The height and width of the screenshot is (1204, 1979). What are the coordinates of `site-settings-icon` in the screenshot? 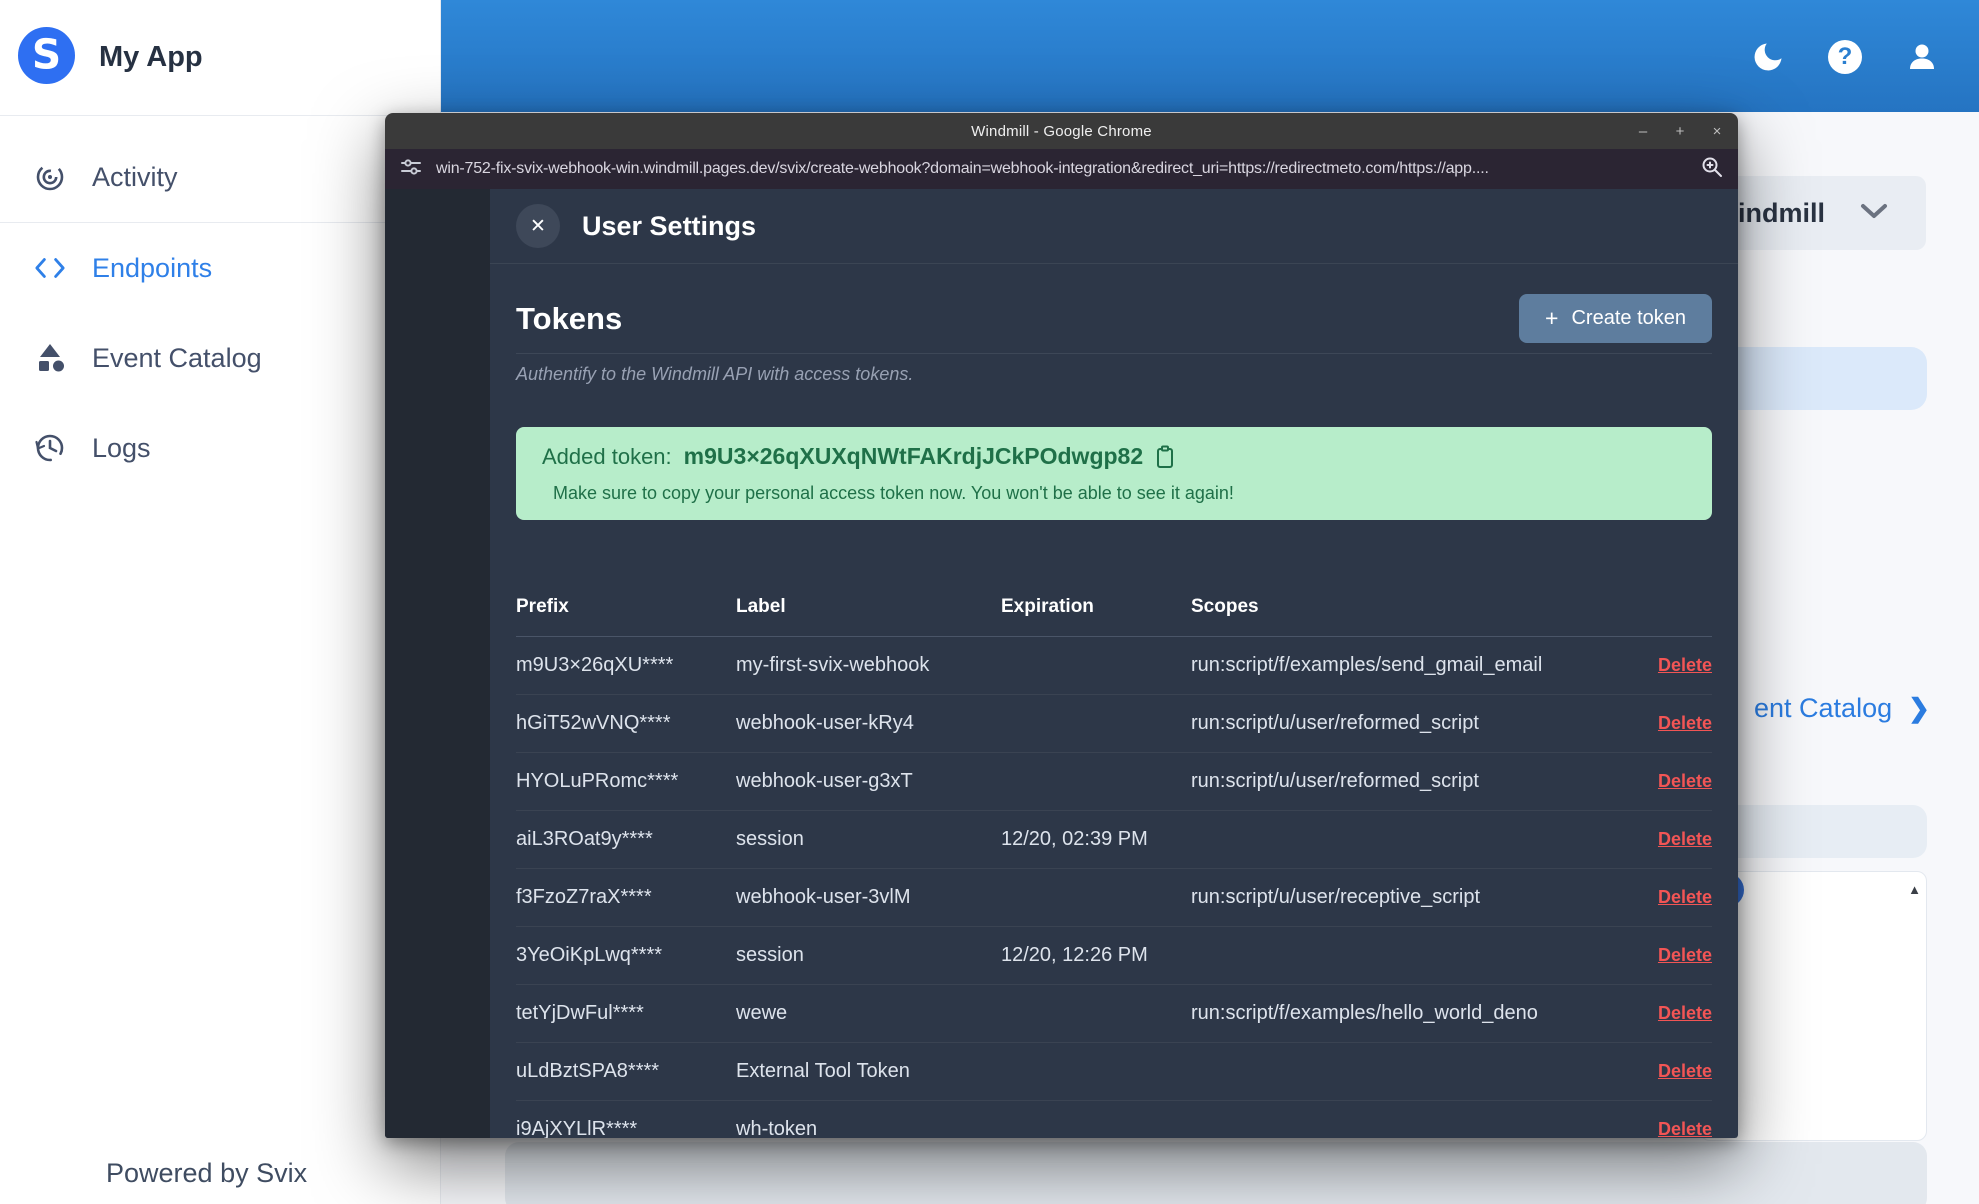 It's located at (411, 169).